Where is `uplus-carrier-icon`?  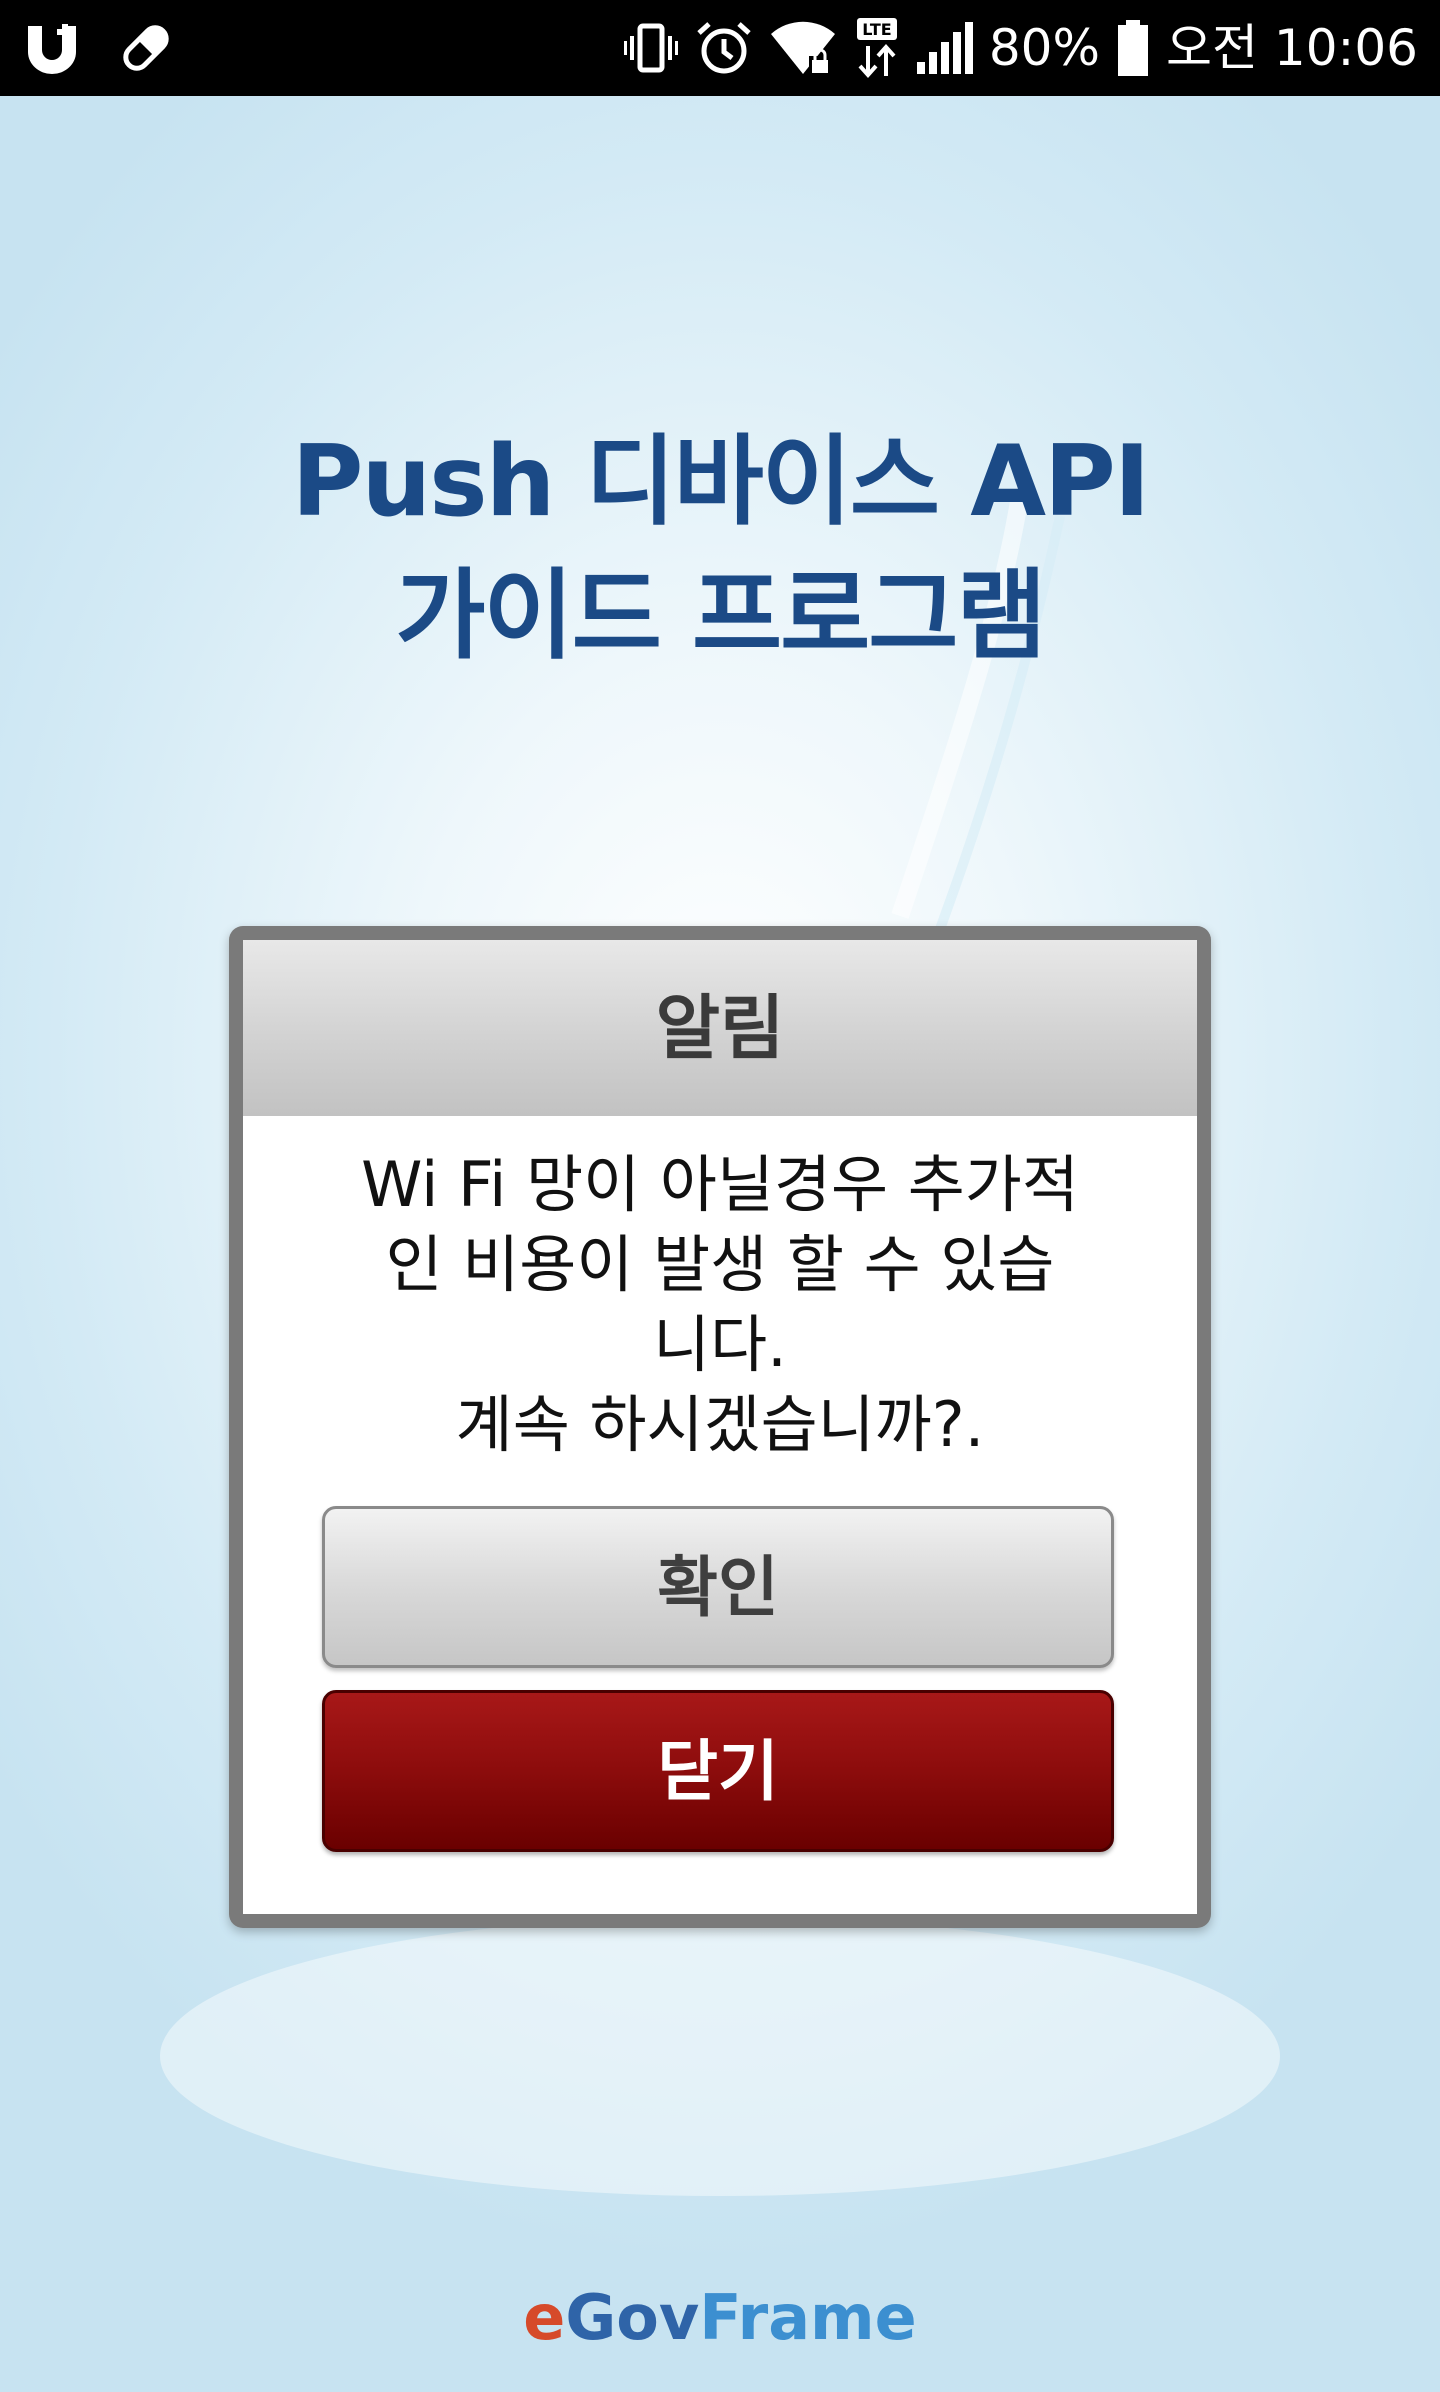 uplus-carrier-icon is located at coordinates (54, 48).